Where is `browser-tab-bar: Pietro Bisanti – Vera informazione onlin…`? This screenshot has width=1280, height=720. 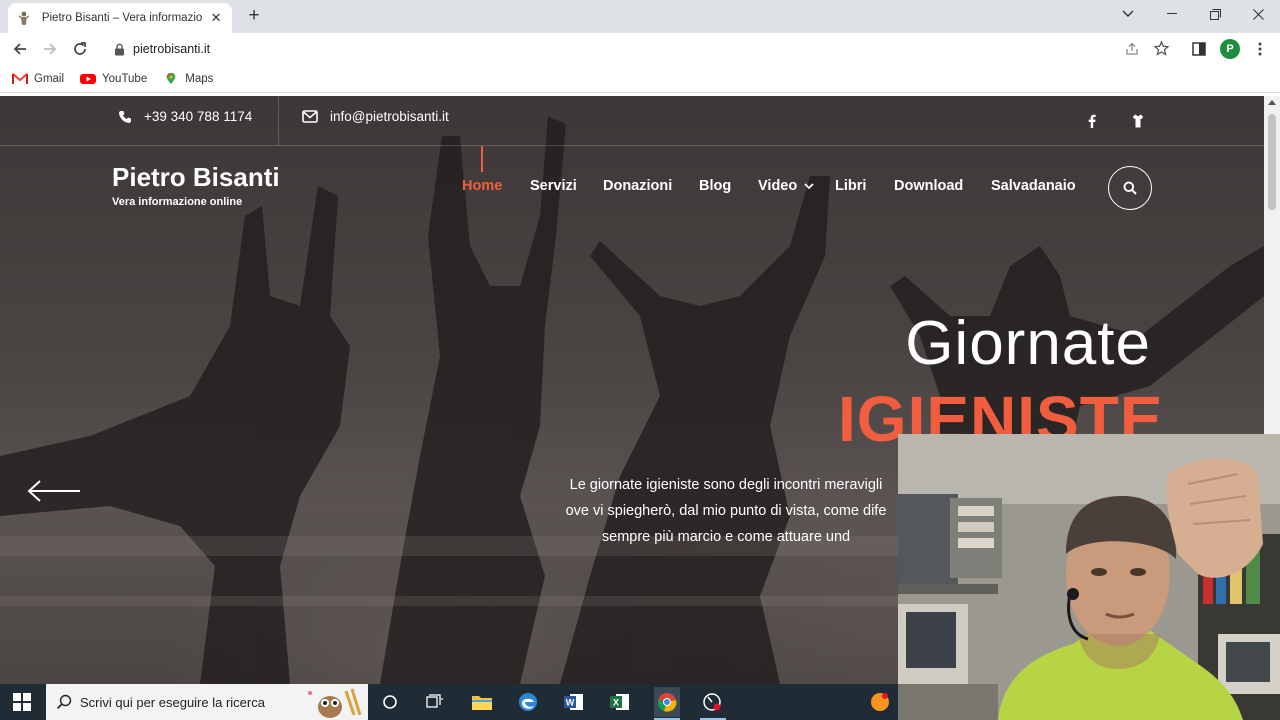 browser-tab-bar: Pietro Bisanti – Vera informazione onlin… is located at coordinates (640, 16).